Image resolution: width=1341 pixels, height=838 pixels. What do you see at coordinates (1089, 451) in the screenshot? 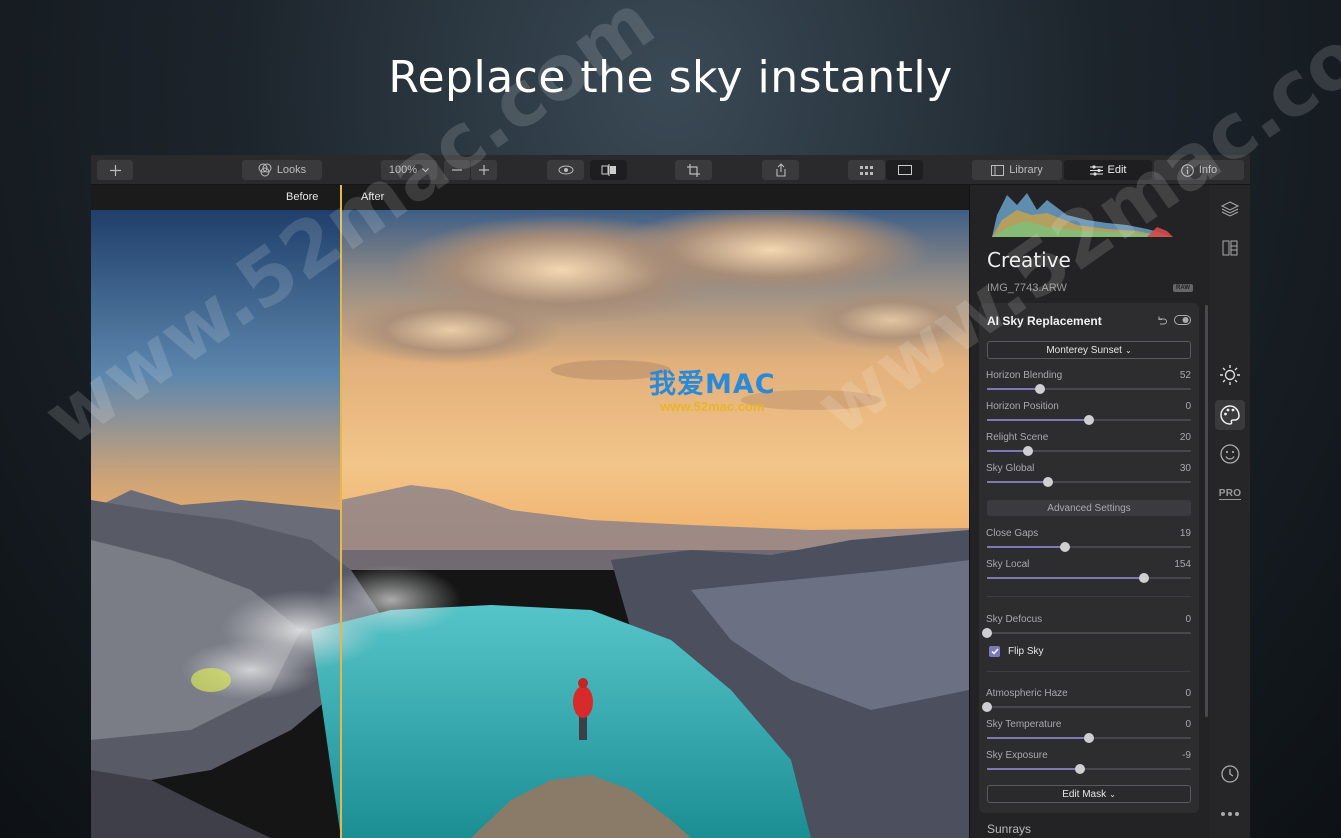
I see `relight-scene-slider` at bounding box center [1089, 451].